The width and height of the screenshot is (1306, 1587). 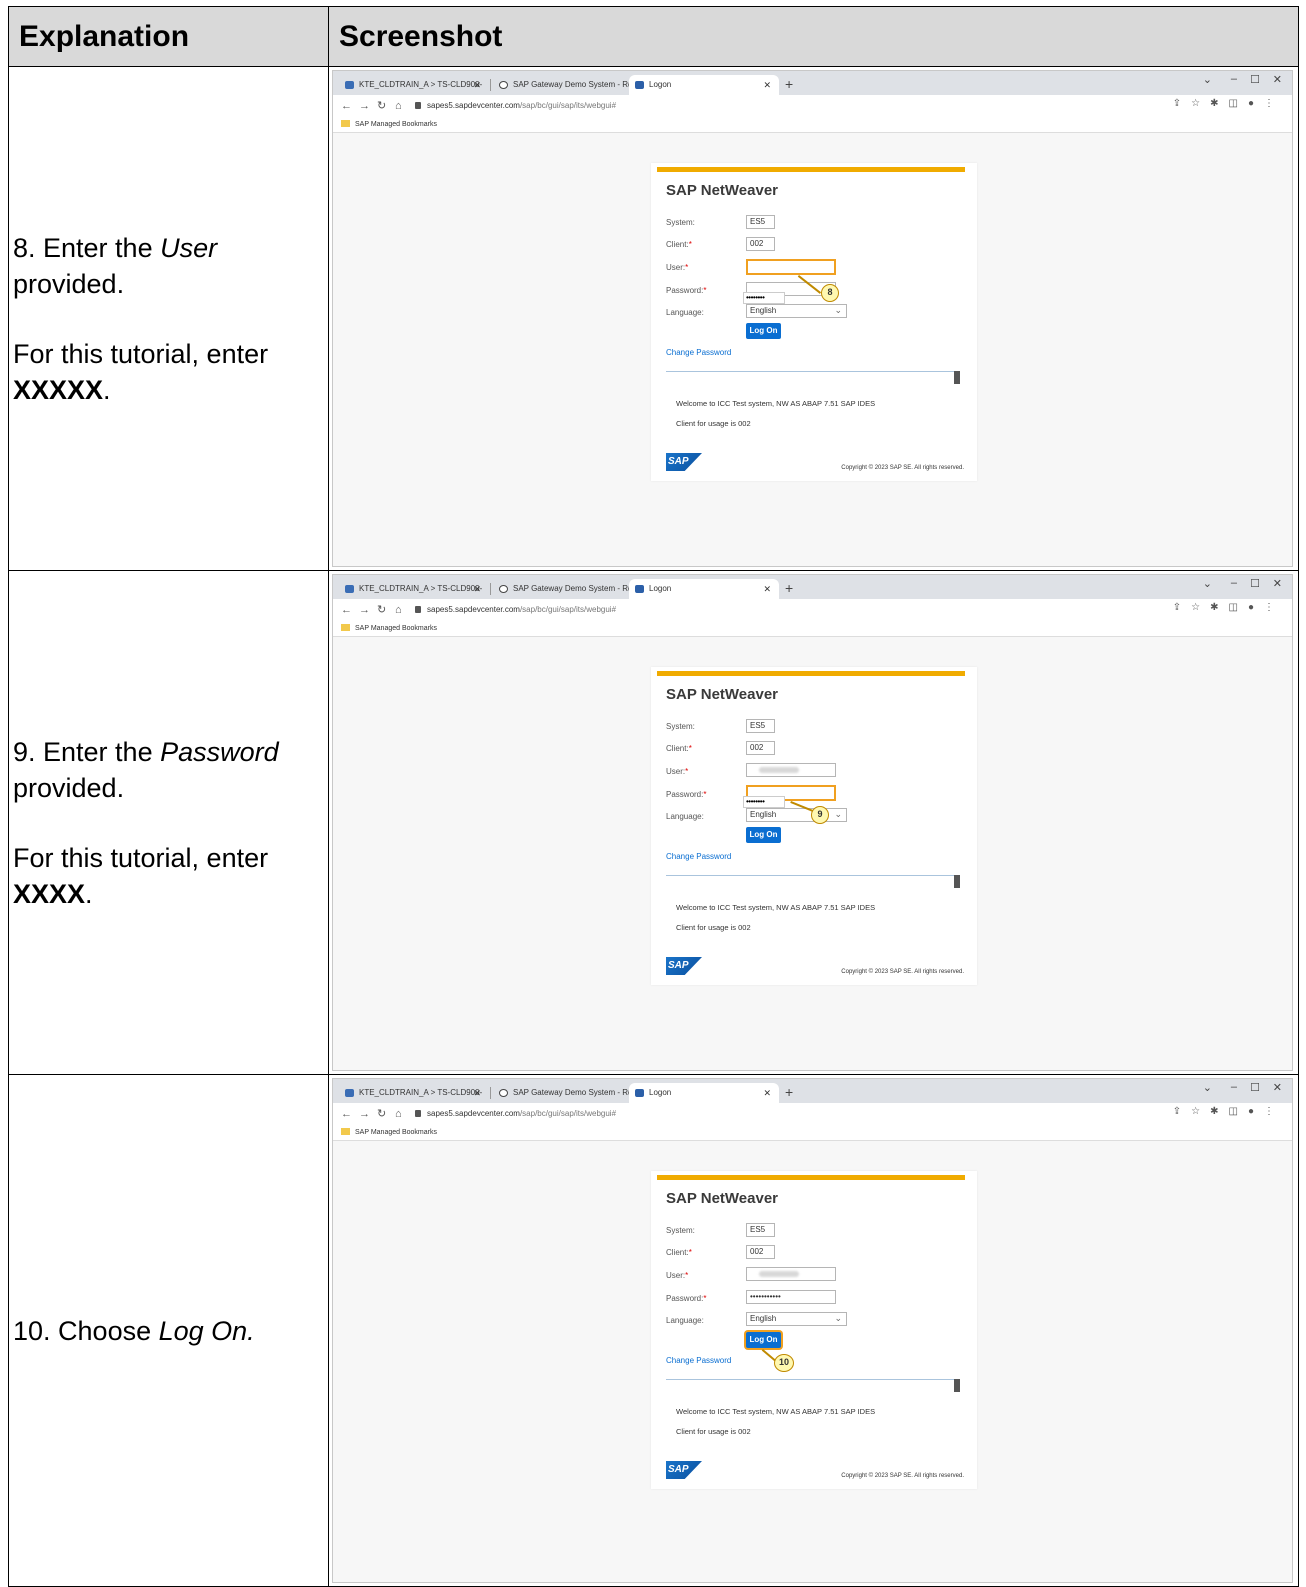 What do you see at coordinates (503, 589) in the screenshot?
I see `globe-icon` at bounding box center [503, 589].